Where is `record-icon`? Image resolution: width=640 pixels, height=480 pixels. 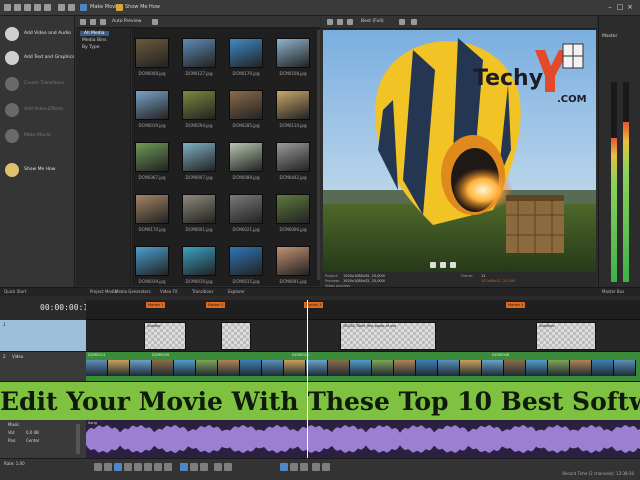
record-icon is located at coordinates (98, 467).